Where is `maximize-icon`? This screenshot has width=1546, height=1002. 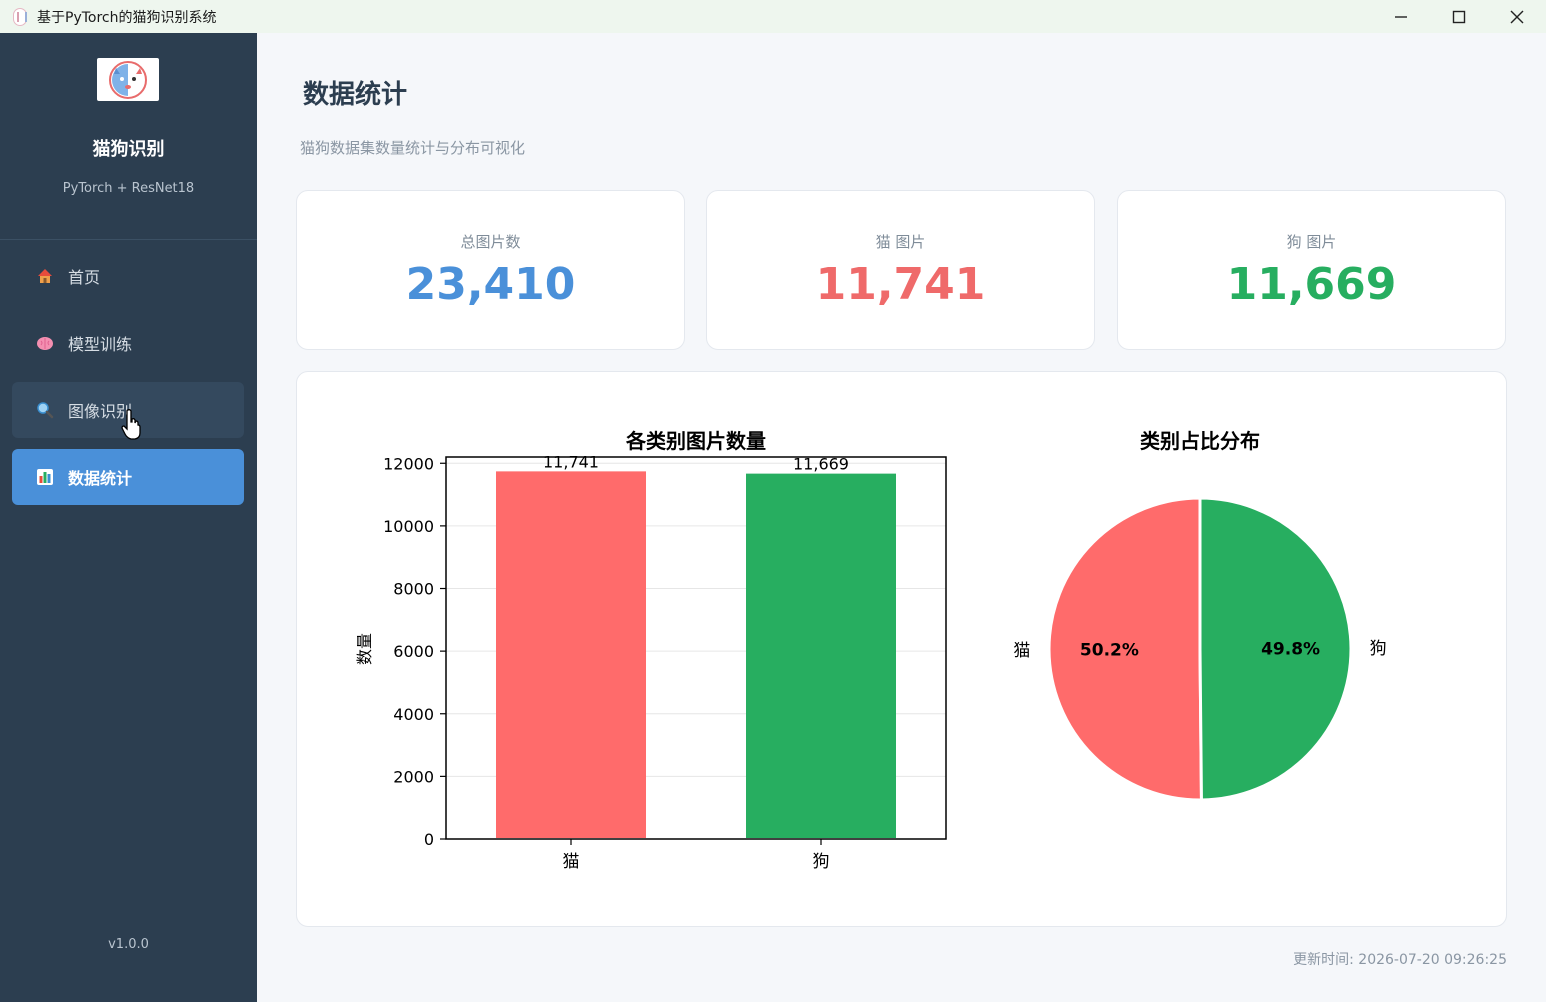 maximize-icon is located at coordinates (1459, 16).